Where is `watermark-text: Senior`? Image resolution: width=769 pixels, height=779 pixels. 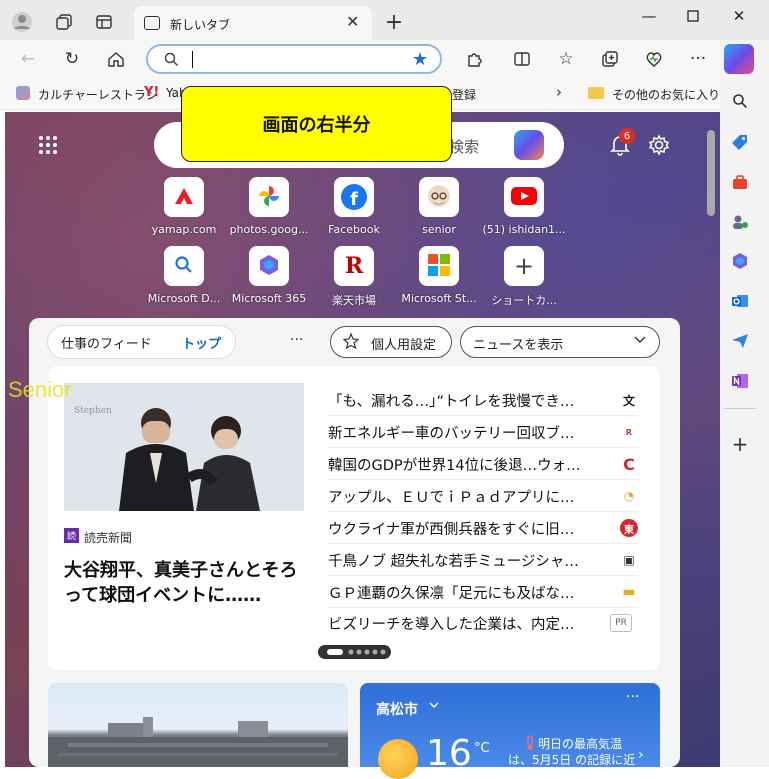 watermark-text: Senior is located at coordinates (40, 389).